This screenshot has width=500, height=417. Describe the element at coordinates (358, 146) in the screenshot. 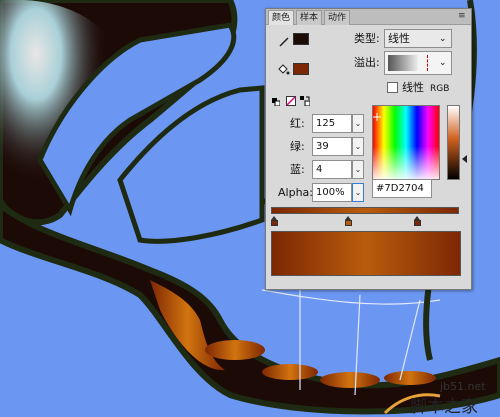

I see `green-slider-button: ⌄` at that location.